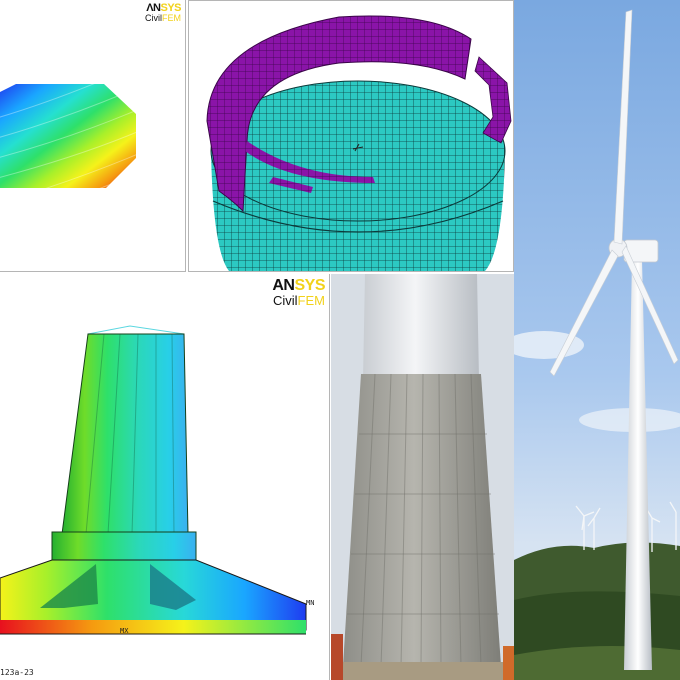 This screenshot has width=680, height=680. I want to click on contour-plot-panel: ΛNSYS CivilFEM, so click(93, 136).